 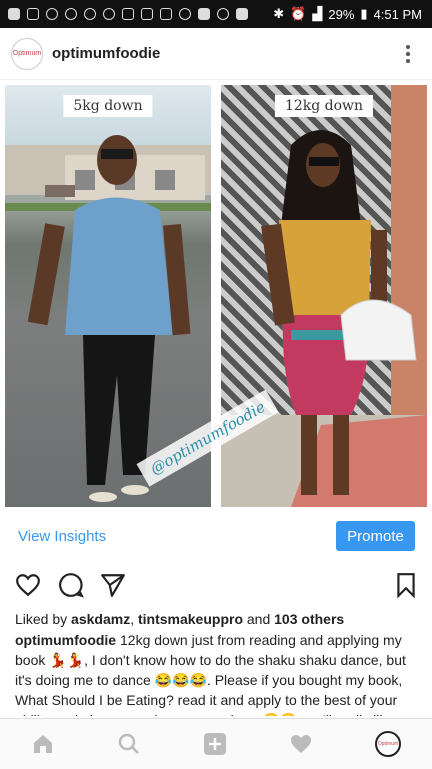 I want to click on mail-icon, so click(x=128, y=14).